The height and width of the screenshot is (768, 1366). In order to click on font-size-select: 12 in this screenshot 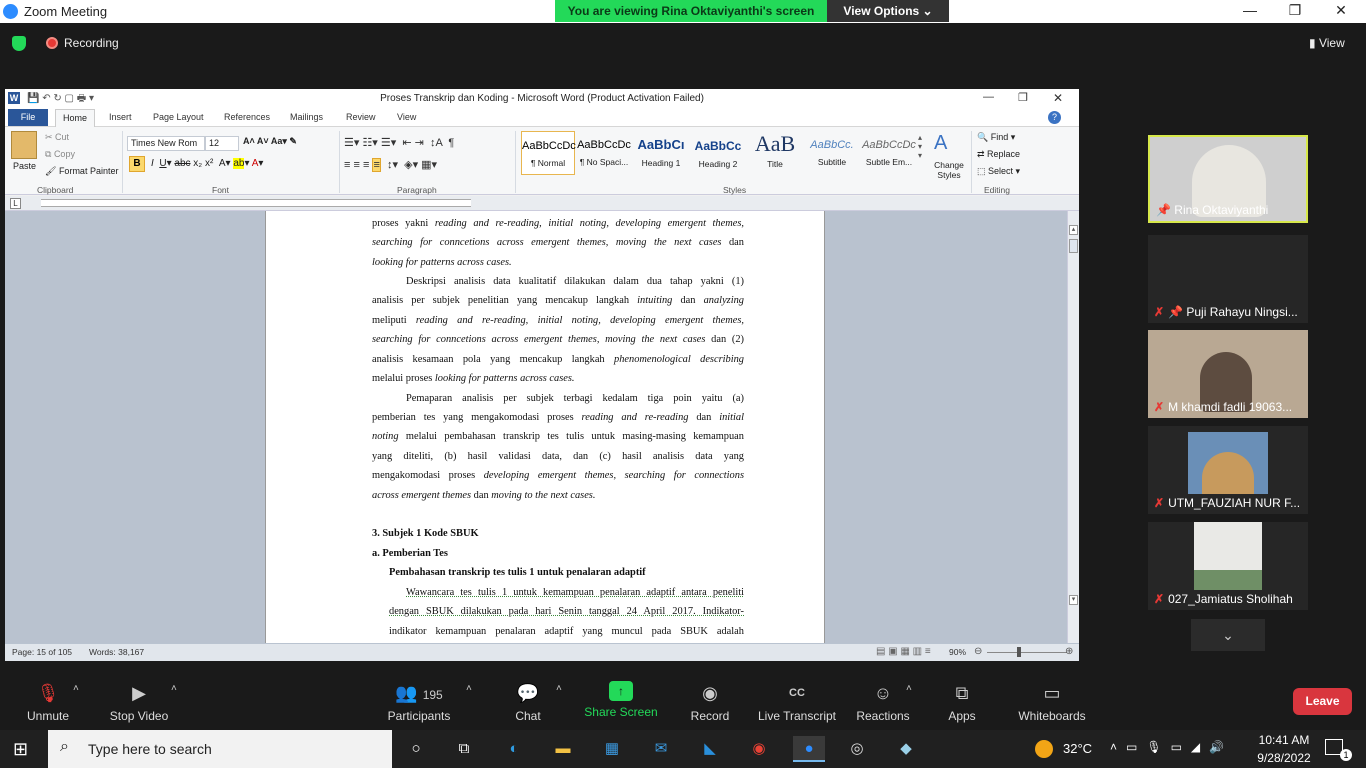, I will do `click(222, 143)`.